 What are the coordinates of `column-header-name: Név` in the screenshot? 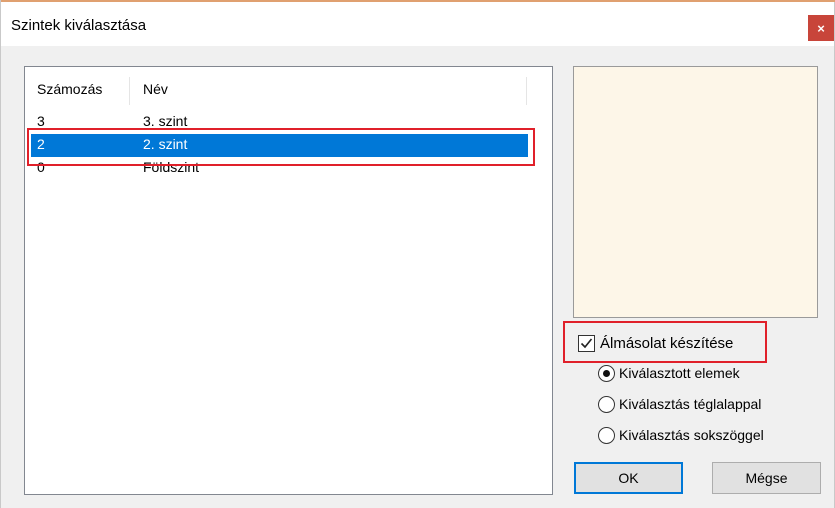 It's located at (155, 89).